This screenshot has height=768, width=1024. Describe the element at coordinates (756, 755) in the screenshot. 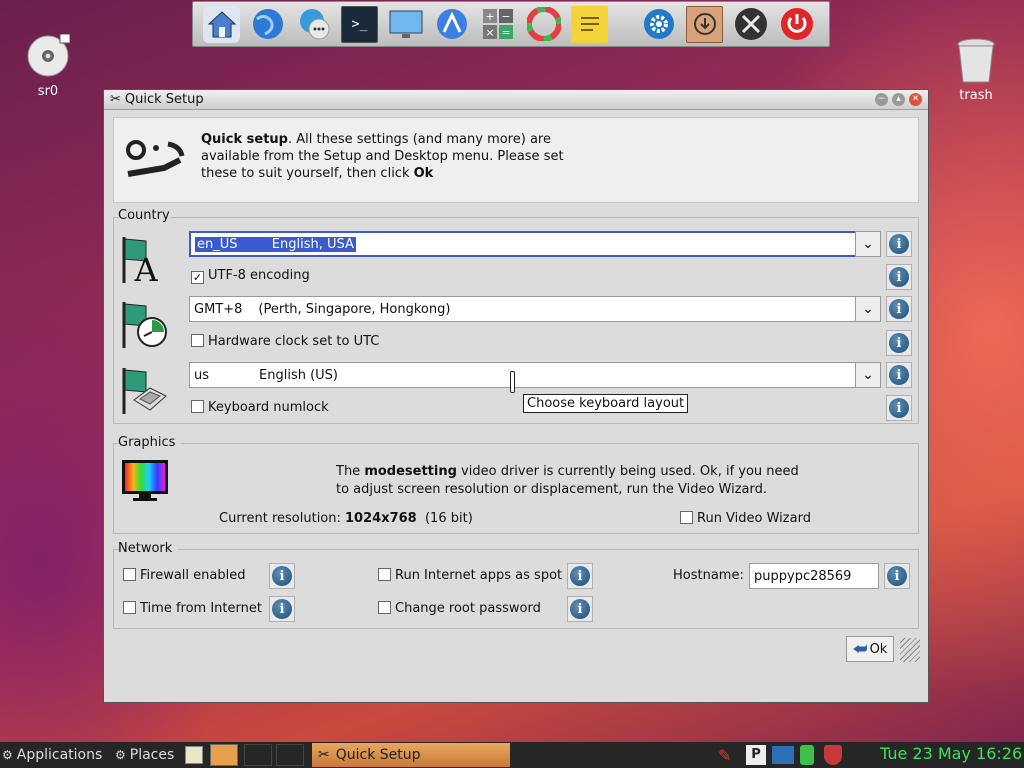

I see `tray-package-icon: P` at that location.